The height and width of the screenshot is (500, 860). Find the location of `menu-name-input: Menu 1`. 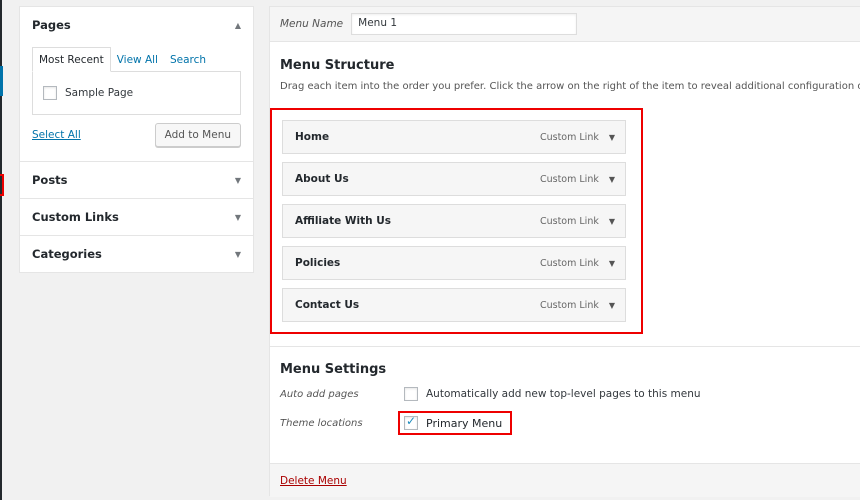

menu-name-input: Menu 1 is located at coordinates (464, 24).